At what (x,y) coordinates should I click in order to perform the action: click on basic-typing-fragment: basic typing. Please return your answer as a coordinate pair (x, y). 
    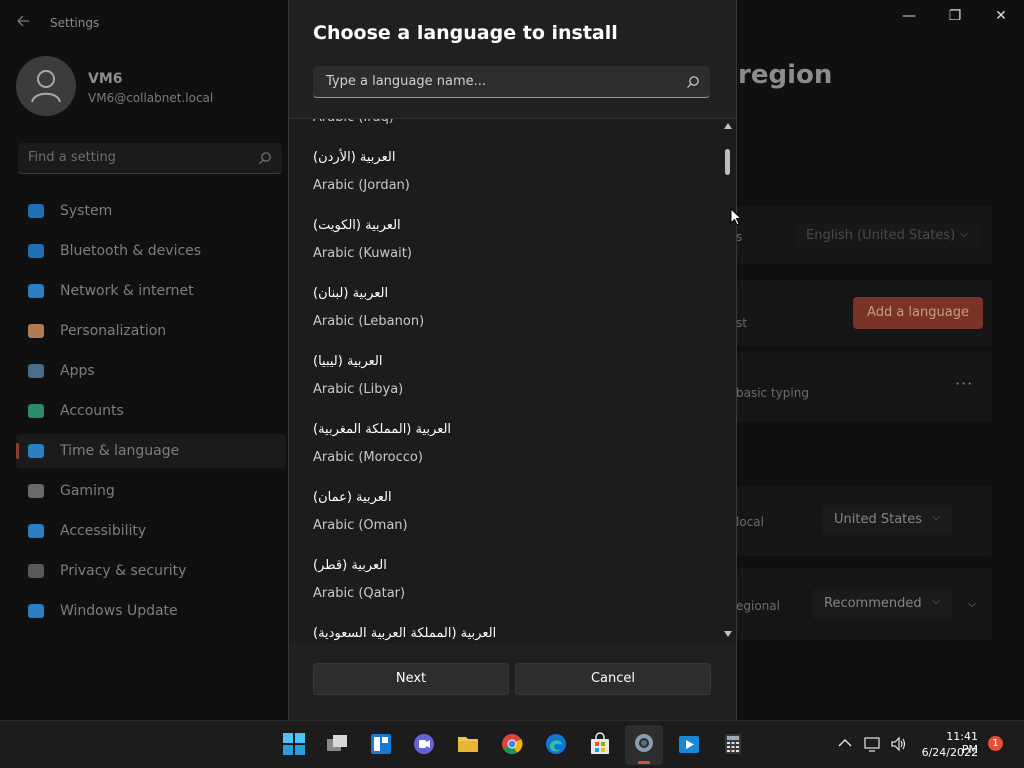
    Looking at the image, I should click on (772, 393).